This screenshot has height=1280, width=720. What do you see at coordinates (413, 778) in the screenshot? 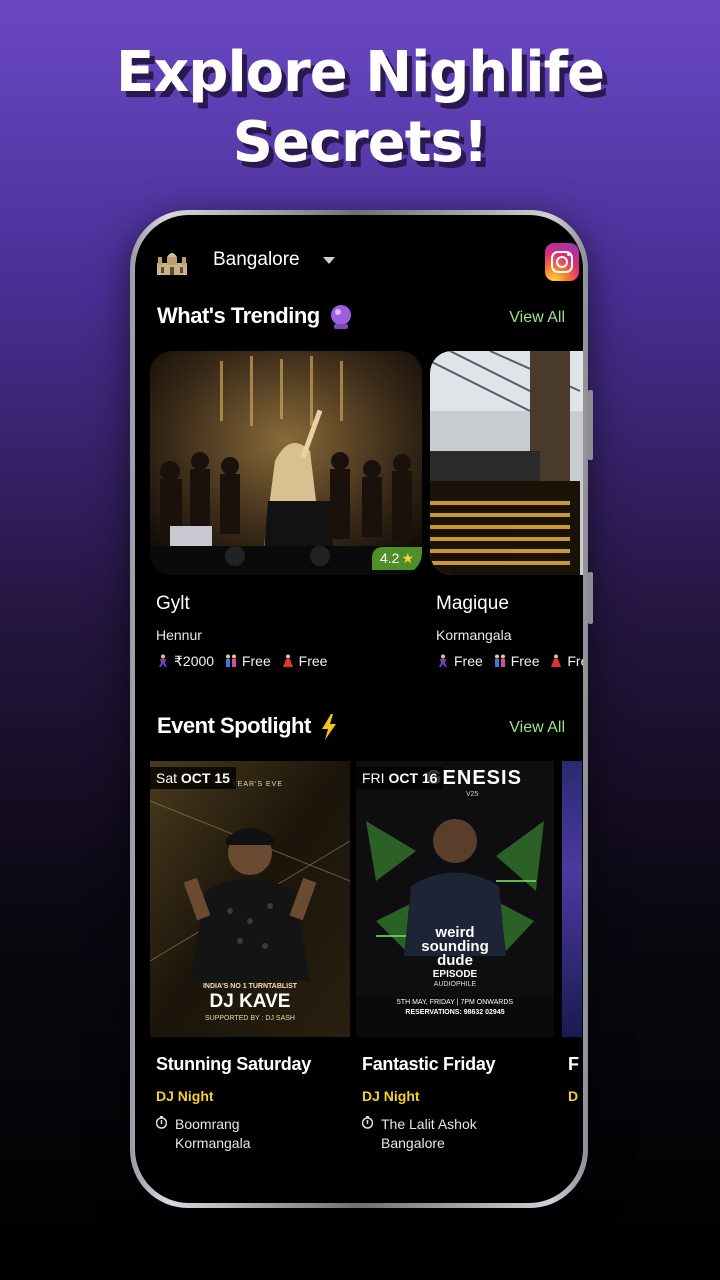
I see `event-date: OCT 16` at bounding box center [413, 778].